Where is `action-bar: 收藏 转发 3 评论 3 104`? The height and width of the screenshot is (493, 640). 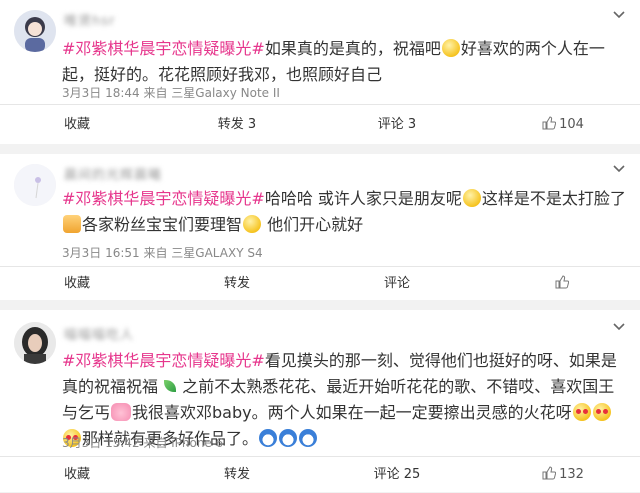 action-bar: 收藏 转发 3 评论 3 104 is located at coordinates (320, 124).